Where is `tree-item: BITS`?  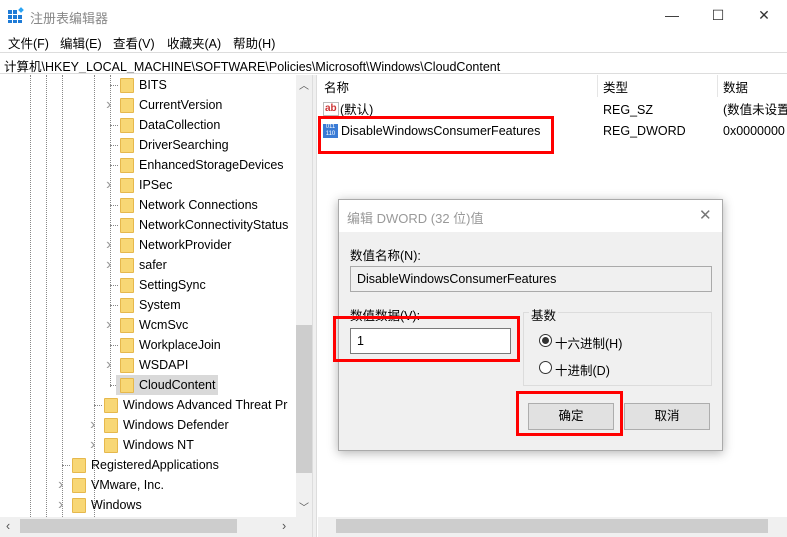
tree-item: BITS is located at coordinates (148, 85).